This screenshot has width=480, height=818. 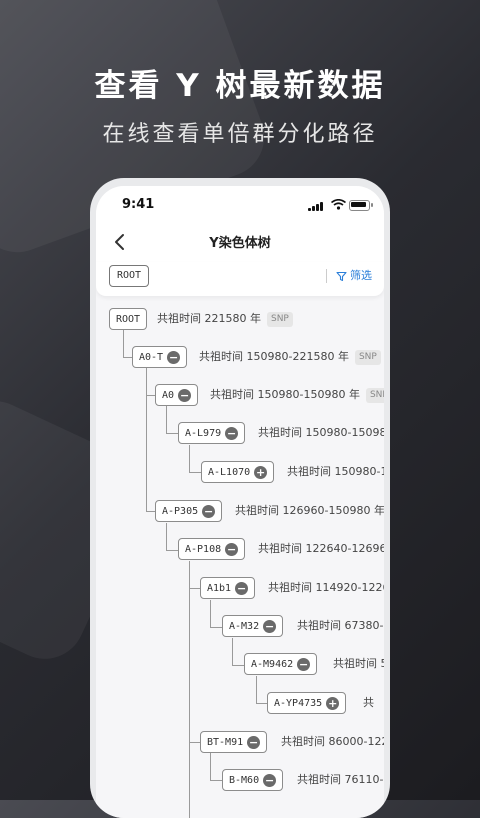 I want to click on tree-node-root: ROOT, so click(x=128, y=319).